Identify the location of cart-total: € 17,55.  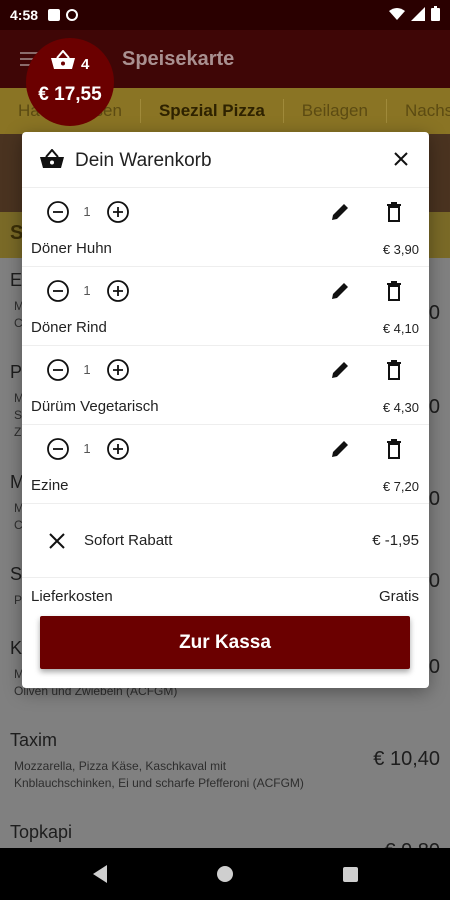
(70, 94).